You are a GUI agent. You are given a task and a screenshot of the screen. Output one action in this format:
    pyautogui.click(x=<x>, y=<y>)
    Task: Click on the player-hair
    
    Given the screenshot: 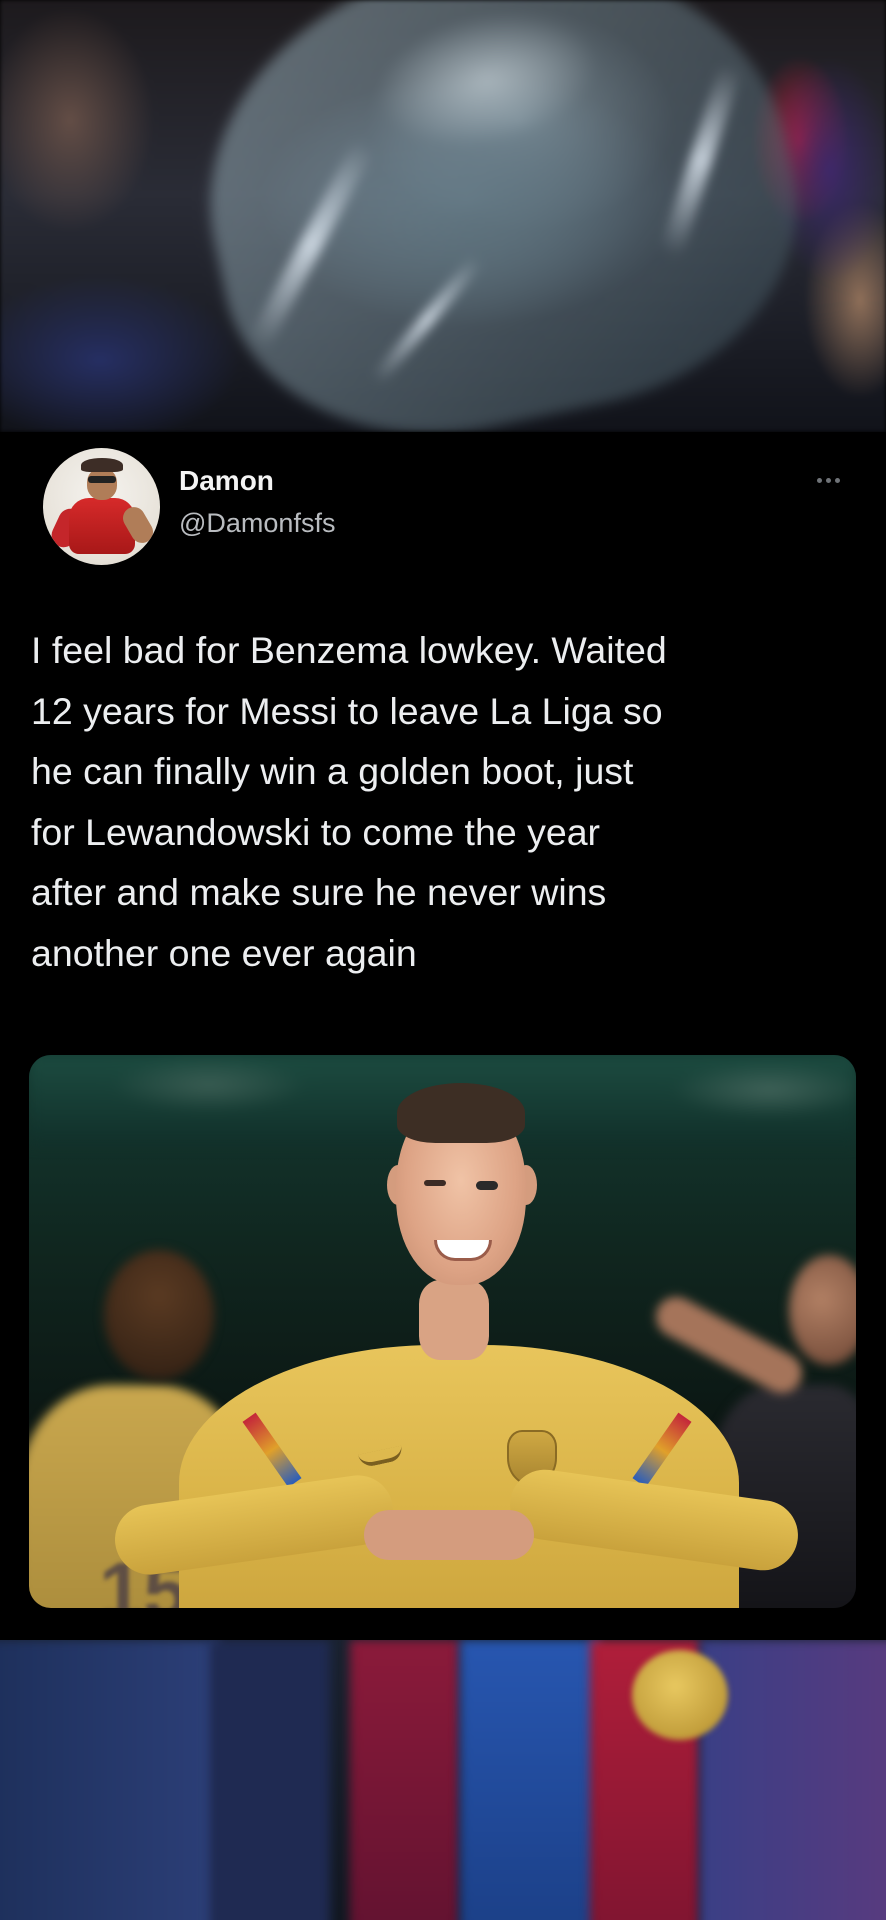 What is the action you would take?
    pyautogui.click(x=461, y=1113)
    